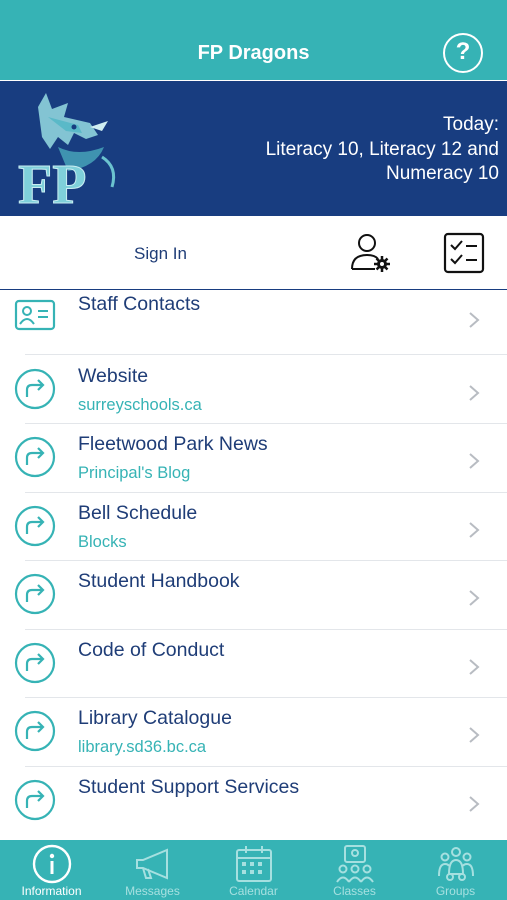 Image resolution: width=507 pixels, height=900 pixels. I want to click on menu-item-title: Bell Schedule, so click(138, 513).